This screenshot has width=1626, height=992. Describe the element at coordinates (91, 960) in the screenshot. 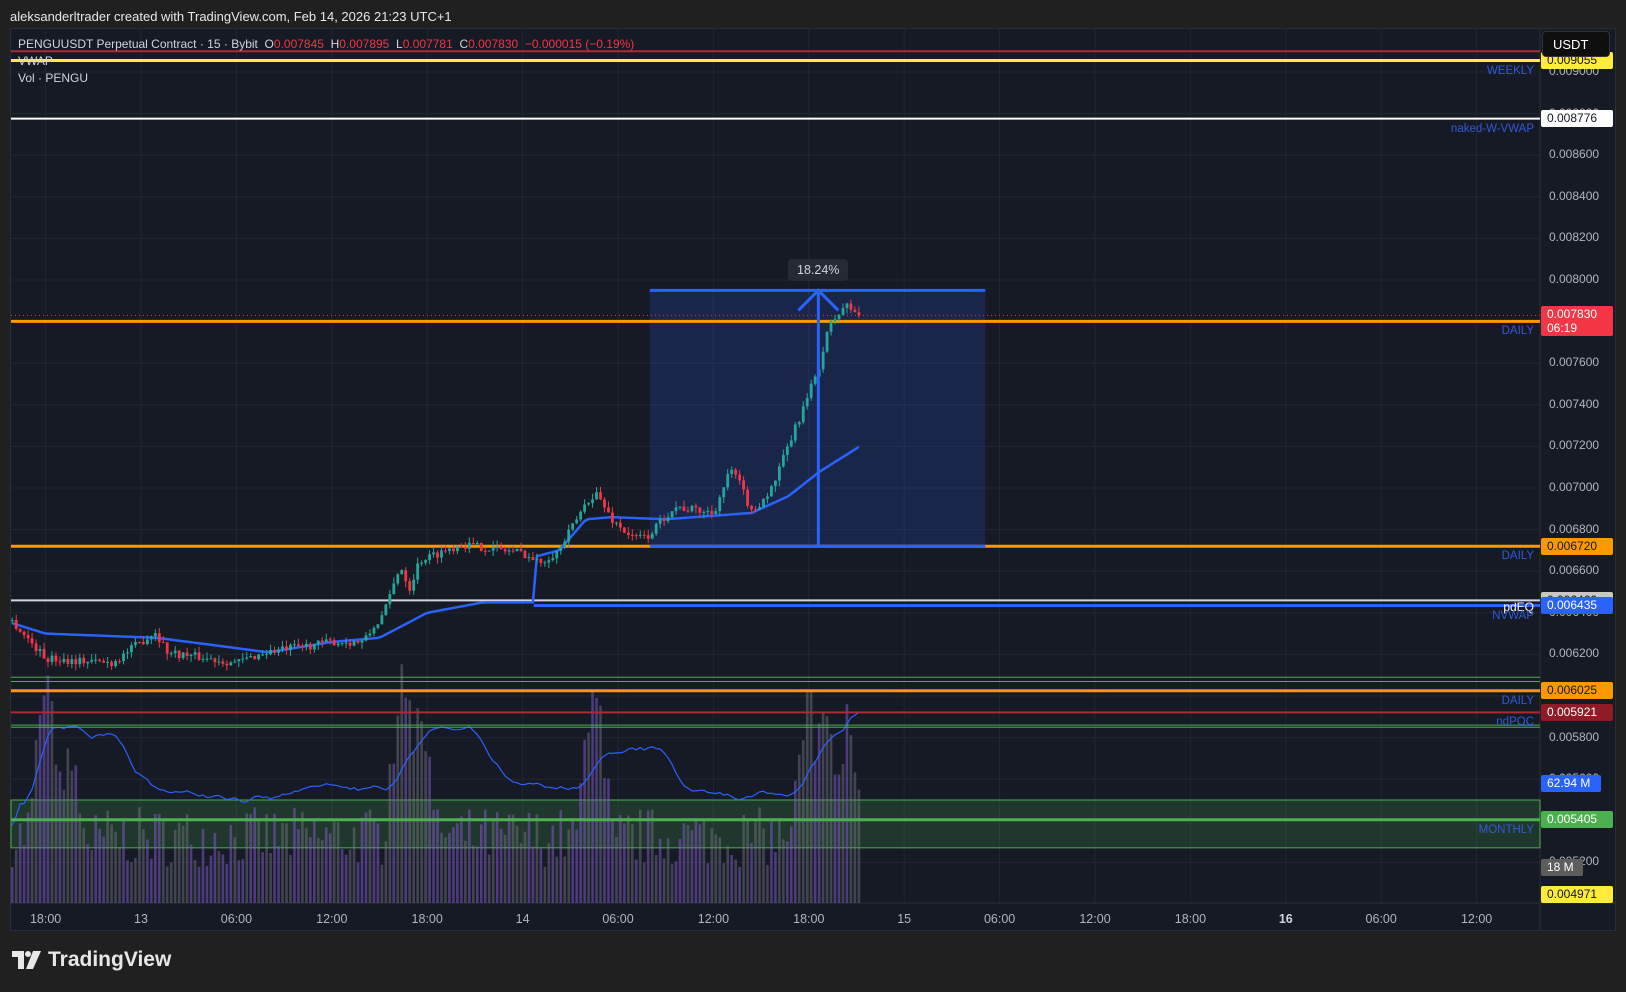

I see `tradingview-logo: TradingView` at that location.